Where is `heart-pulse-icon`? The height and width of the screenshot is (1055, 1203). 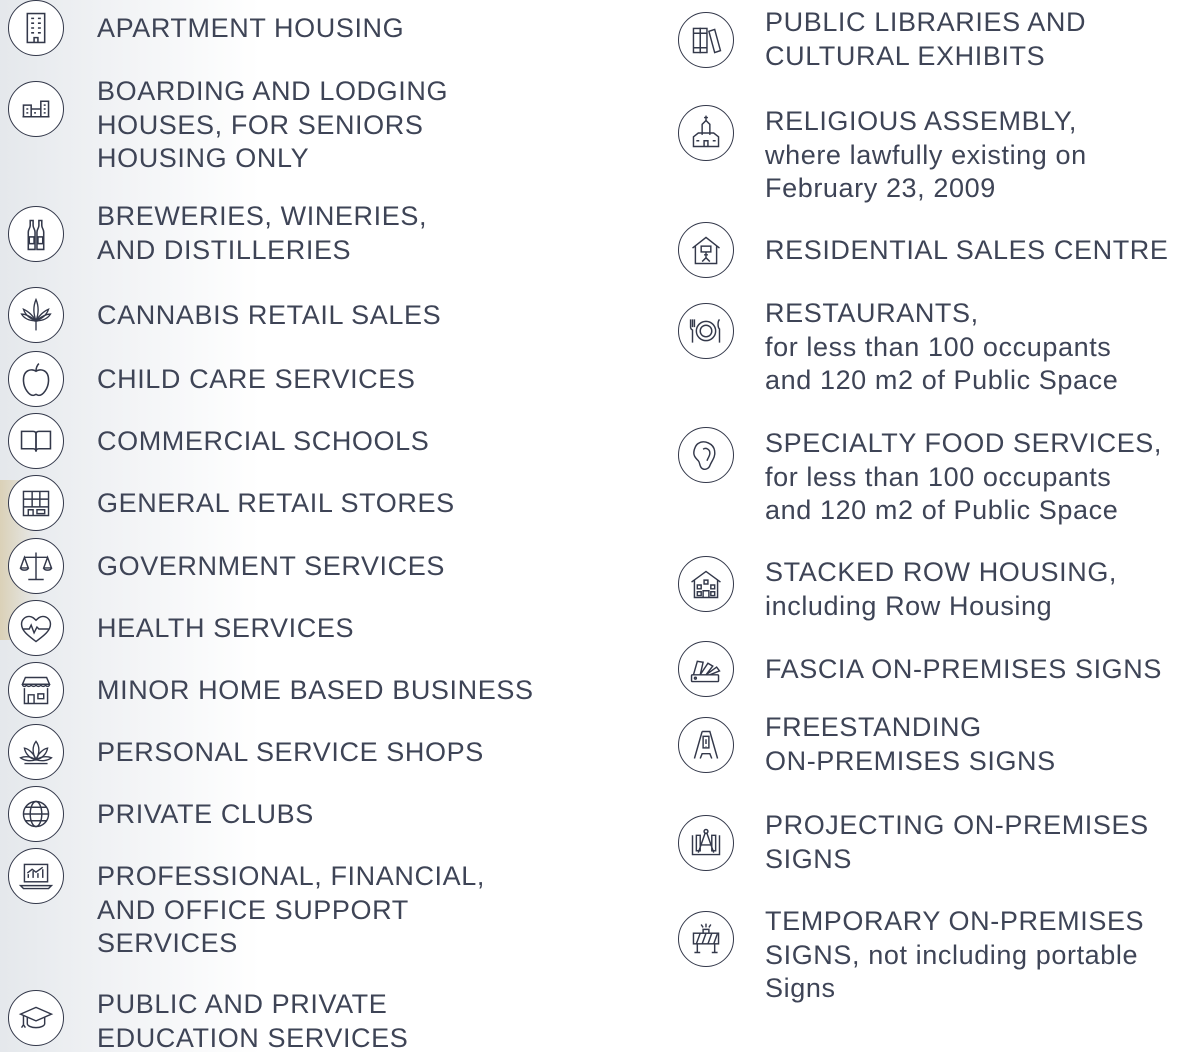 heart-pulse-icon is located at coordinates (36, 628).